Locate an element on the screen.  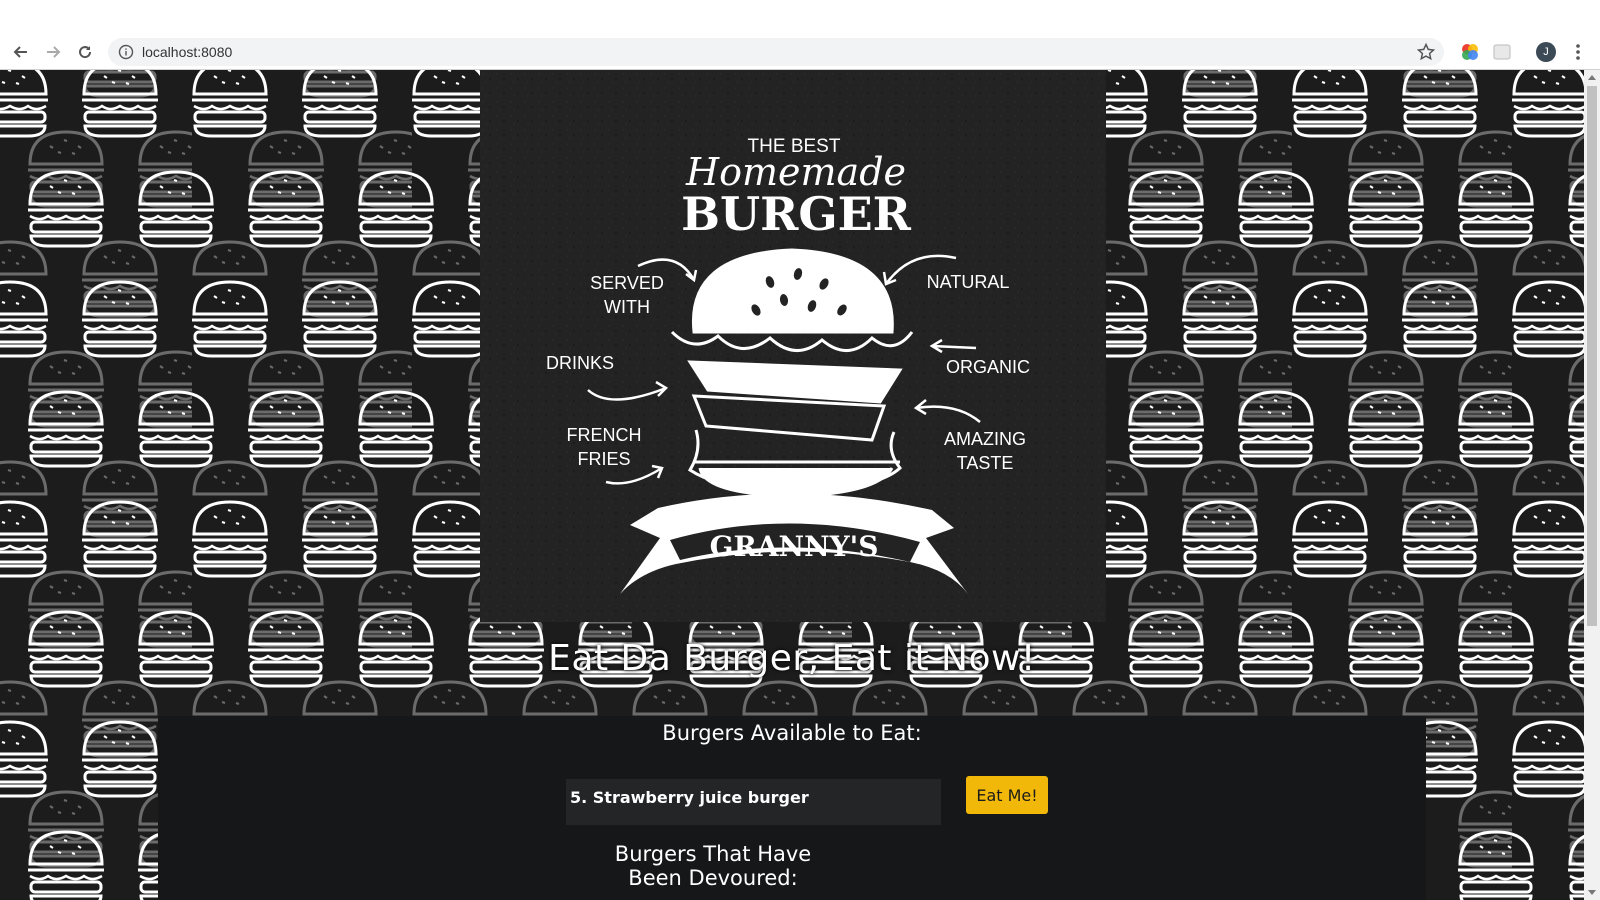
burger-item-label: 5. Strawberry juice burger is located at coordinates (753, 802).